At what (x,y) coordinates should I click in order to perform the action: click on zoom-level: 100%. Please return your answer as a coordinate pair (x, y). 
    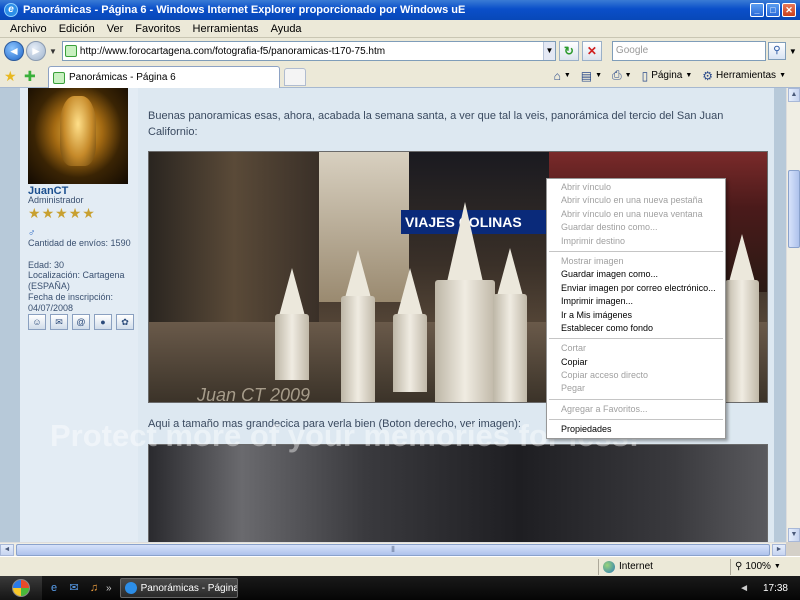
    Looking at the image, I should click on (758, 566).